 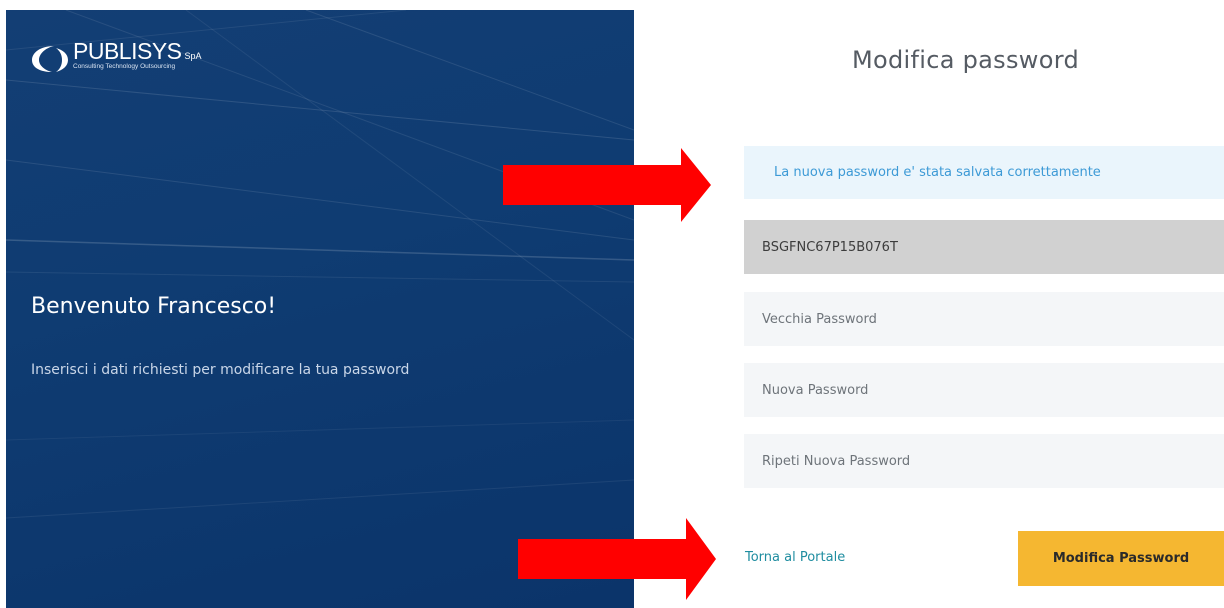 I want to click on logo-tagline: Consulting Technology Outsourcing, so click(x=124, y=66).